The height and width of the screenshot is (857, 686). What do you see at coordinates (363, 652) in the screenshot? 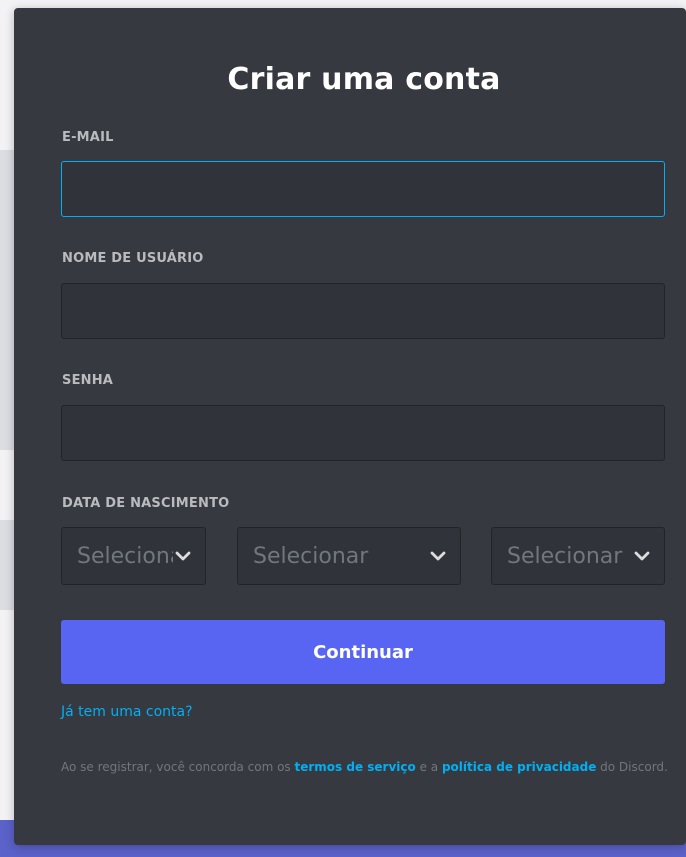
I see `continue-button: Continuar` at bounding box center [363, 652].